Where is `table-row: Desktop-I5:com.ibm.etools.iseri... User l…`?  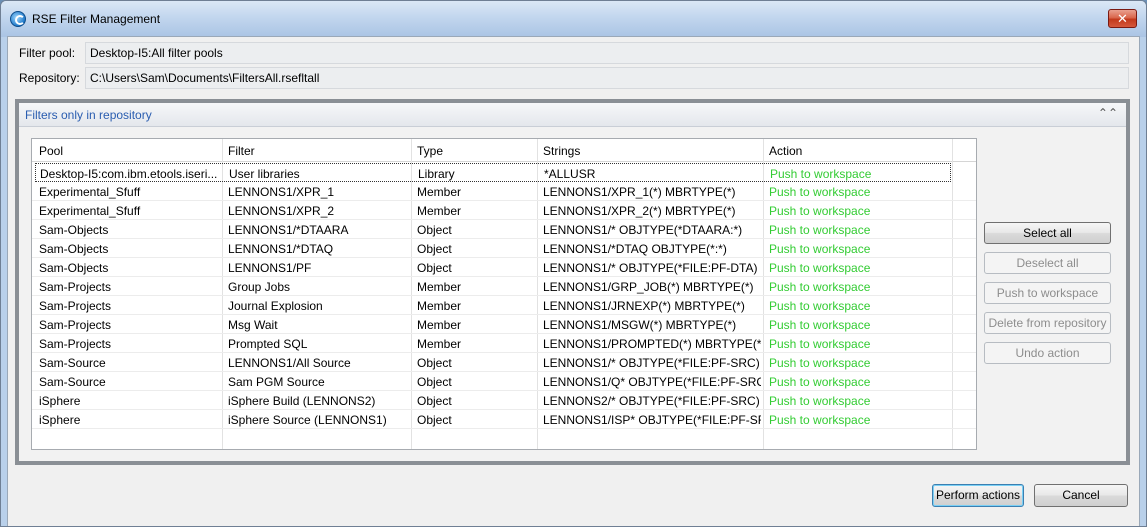
table-row: Desktop-I5:com.ibm.etools.iseri... User l… is located at coordinates (493, 172).